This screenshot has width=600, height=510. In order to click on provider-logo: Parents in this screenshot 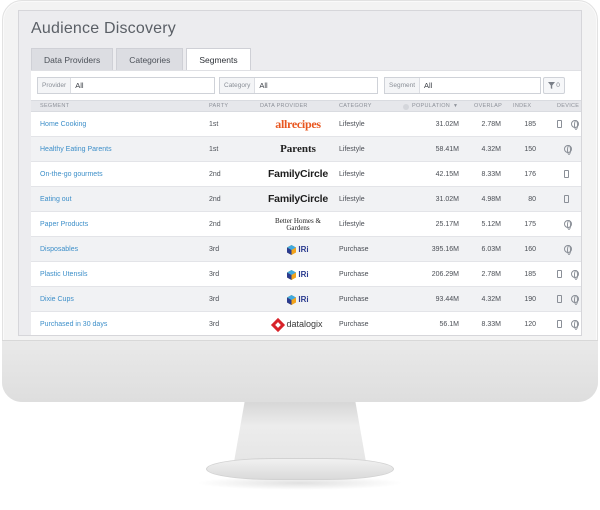, I will do `click(298, 149)`.